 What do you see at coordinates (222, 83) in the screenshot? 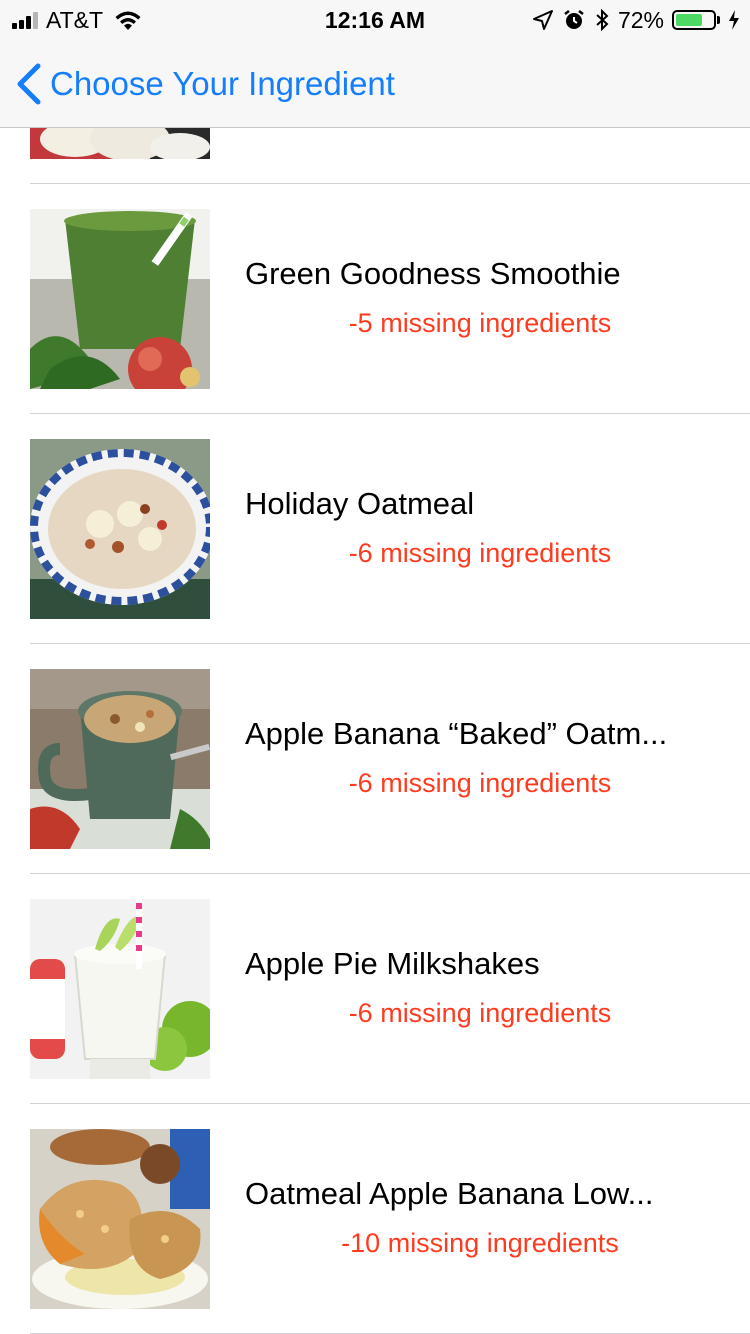
I see `back-button-label: Choose Your Ingredient` at bounding box center [222, 83].